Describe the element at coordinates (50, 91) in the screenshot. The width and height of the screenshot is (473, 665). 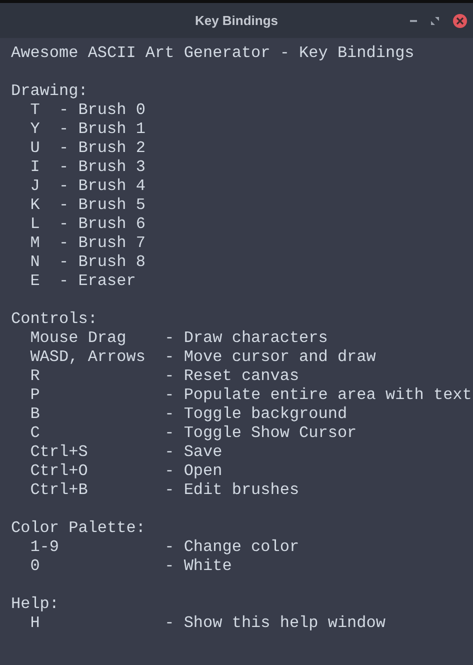
I see `section-title: Drawing:` at that location.